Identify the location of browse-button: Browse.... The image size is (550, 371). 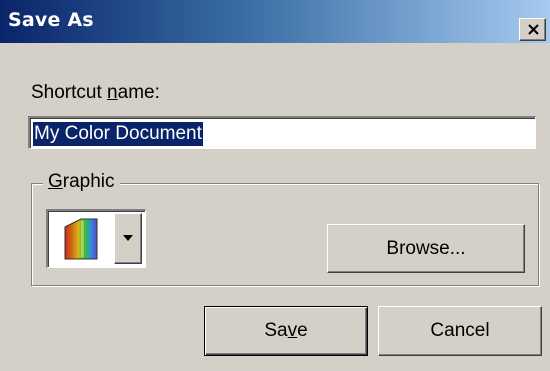
(426, 248).